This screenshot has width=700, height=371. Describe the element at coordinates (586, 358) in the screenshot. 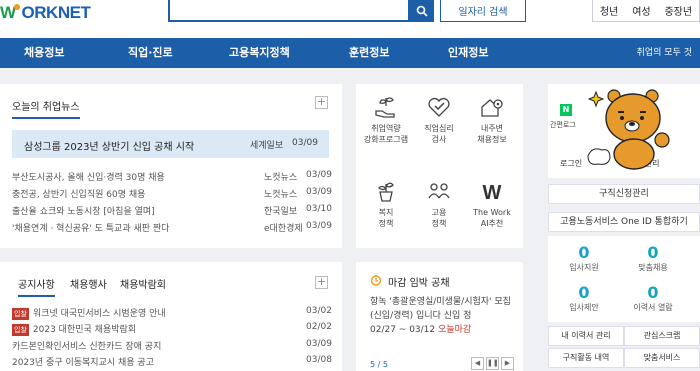

I see `job-activity-button: 구직활동 내역` at that location.